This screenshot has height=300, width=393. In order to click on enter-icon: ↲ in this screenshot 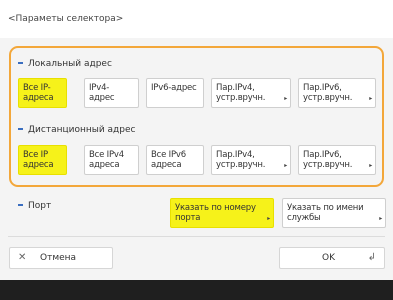, I will do `click(371, 257)`.